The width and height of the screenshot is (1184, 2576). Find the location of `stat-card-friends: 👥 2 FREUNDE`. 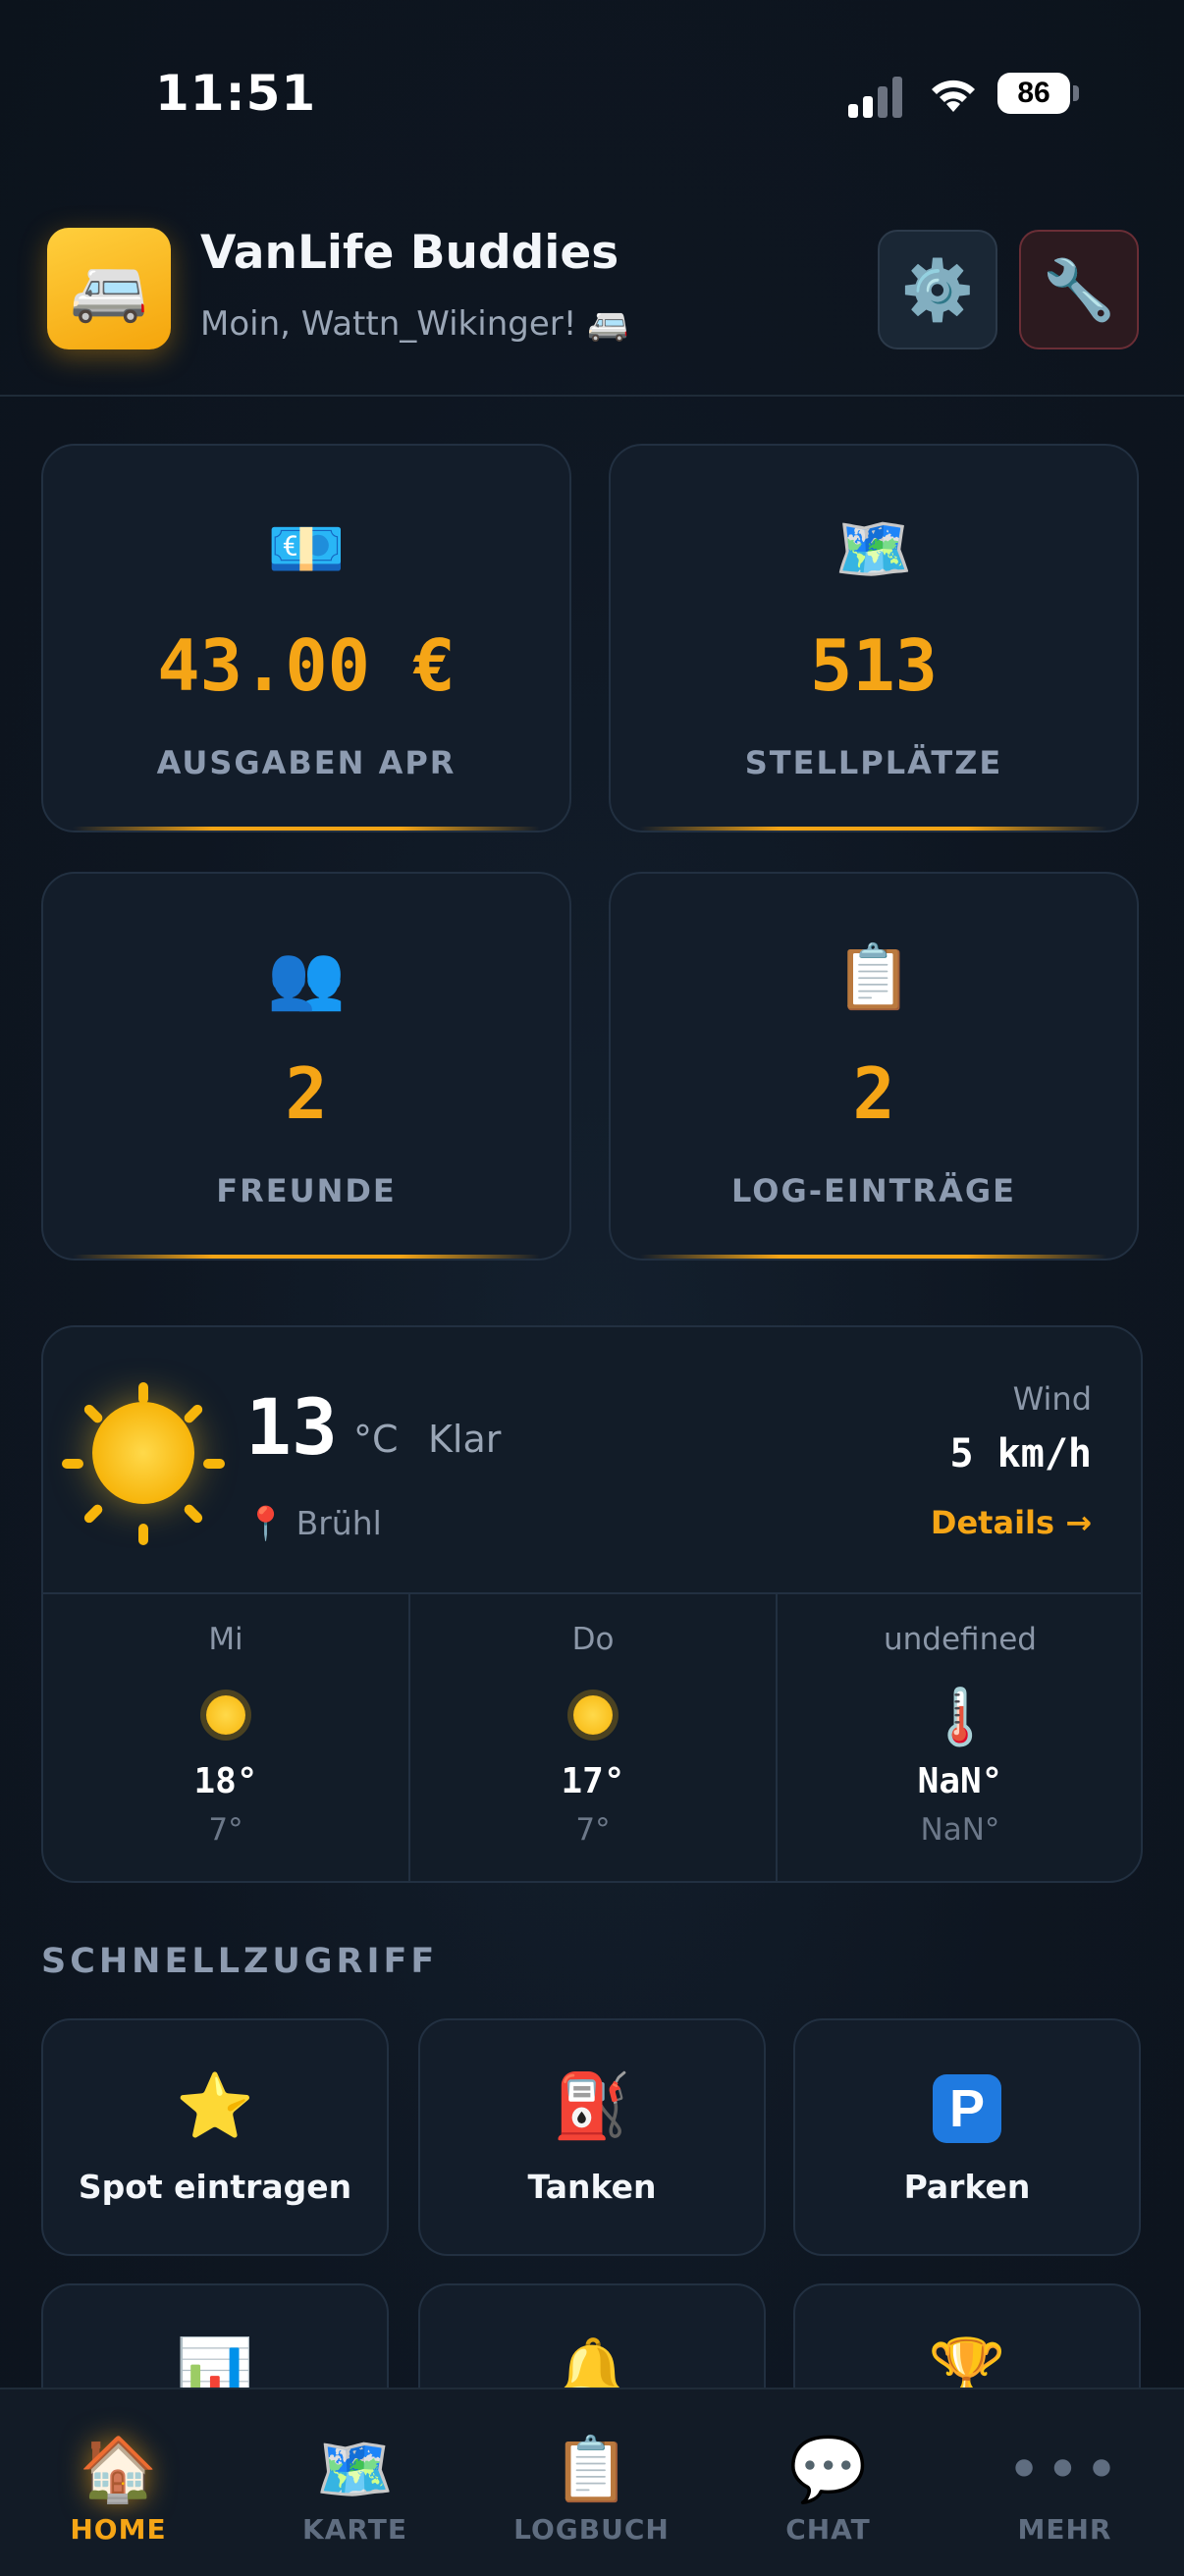

stat-card-friends: 👥 2 FREUNDE is located at coordinates (306, 1066).